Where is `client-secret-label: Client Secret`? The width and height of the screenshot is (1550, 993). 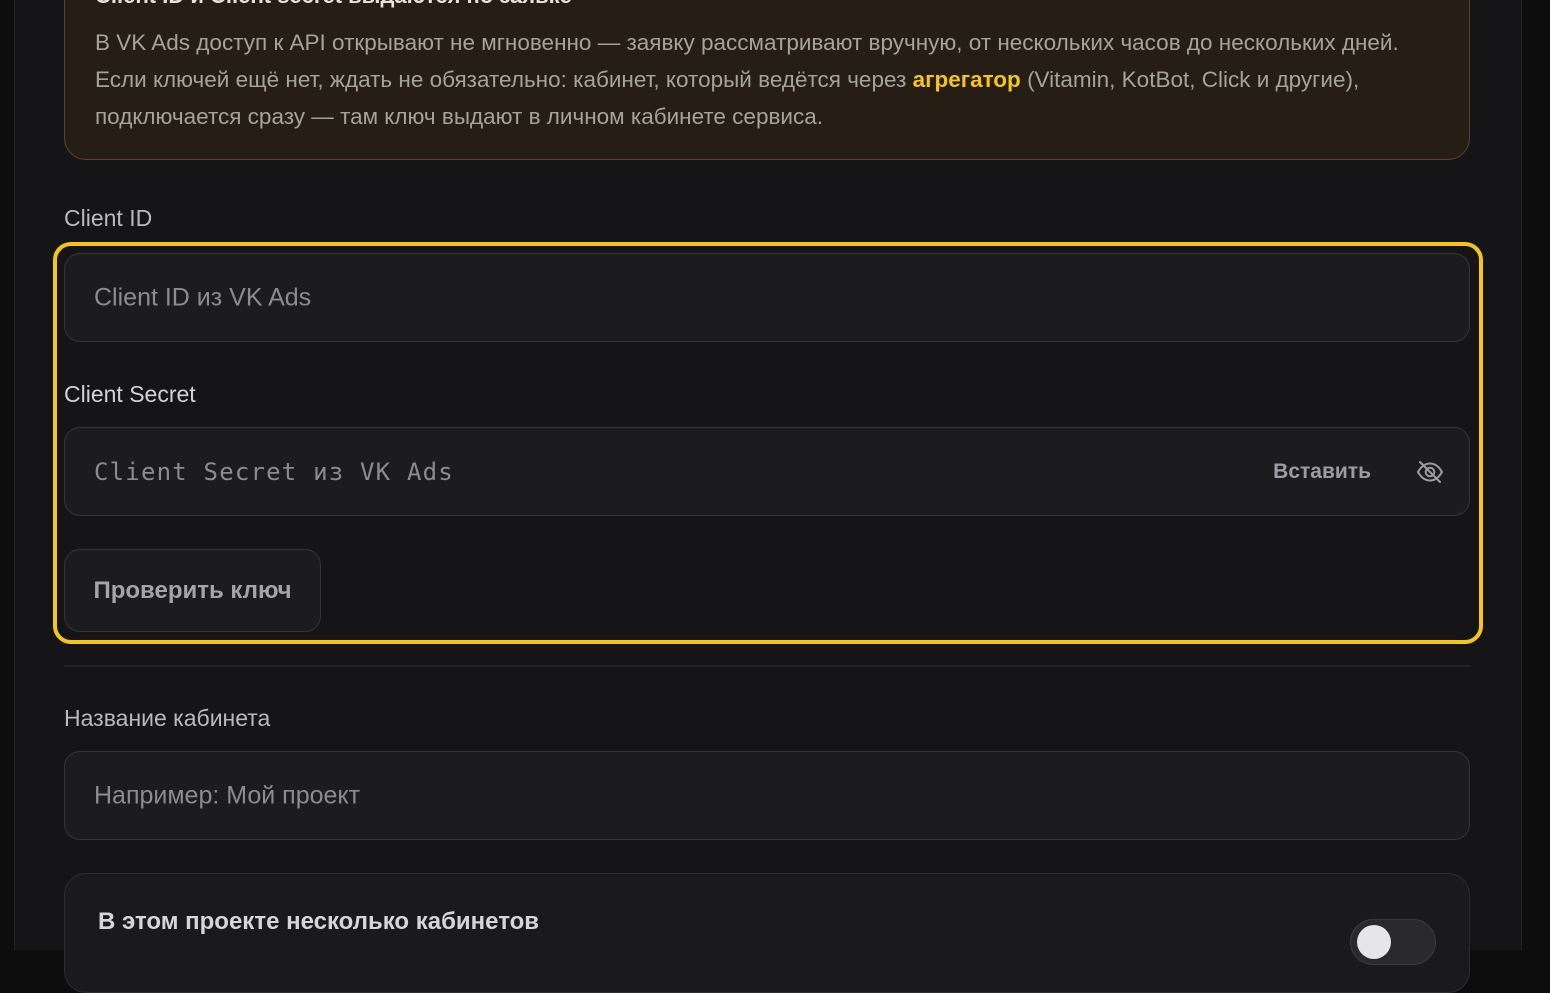
client-secret-label: Client Secret is located at coordinates (130, 394).